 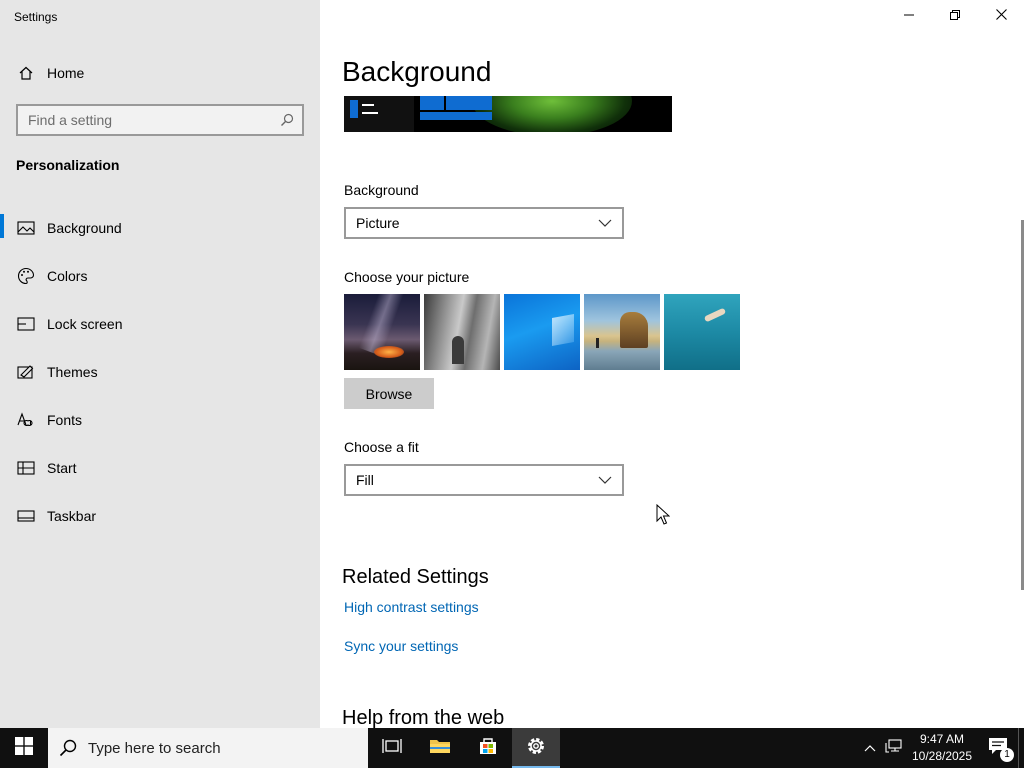 I want to click on sidebar-item-themes: Themes, so click(x=160, y=372).